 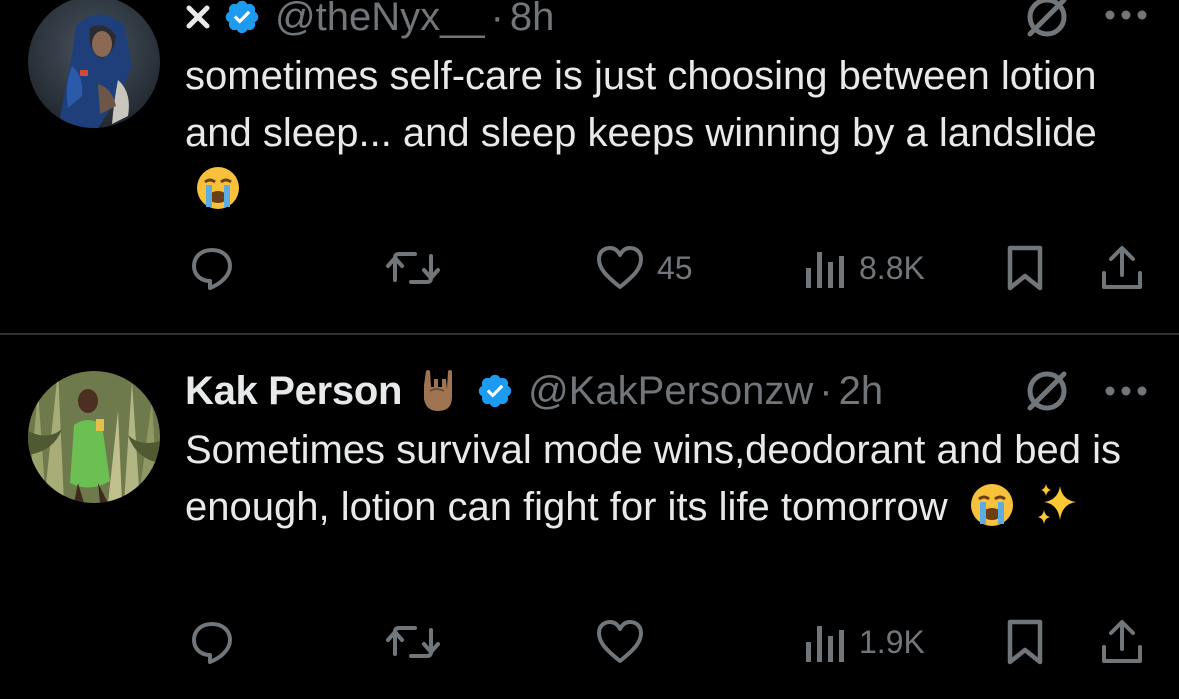 I want to click on x-close-icon, so click(x=198, y=17).